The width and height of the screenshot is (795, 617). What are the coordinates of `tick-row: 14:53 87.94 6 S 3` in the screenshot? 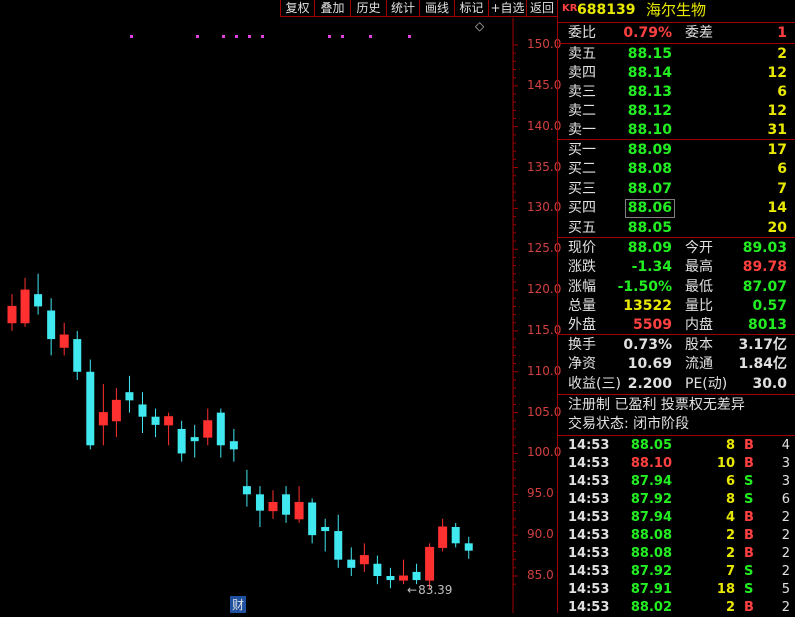 It's located at (676, 482).